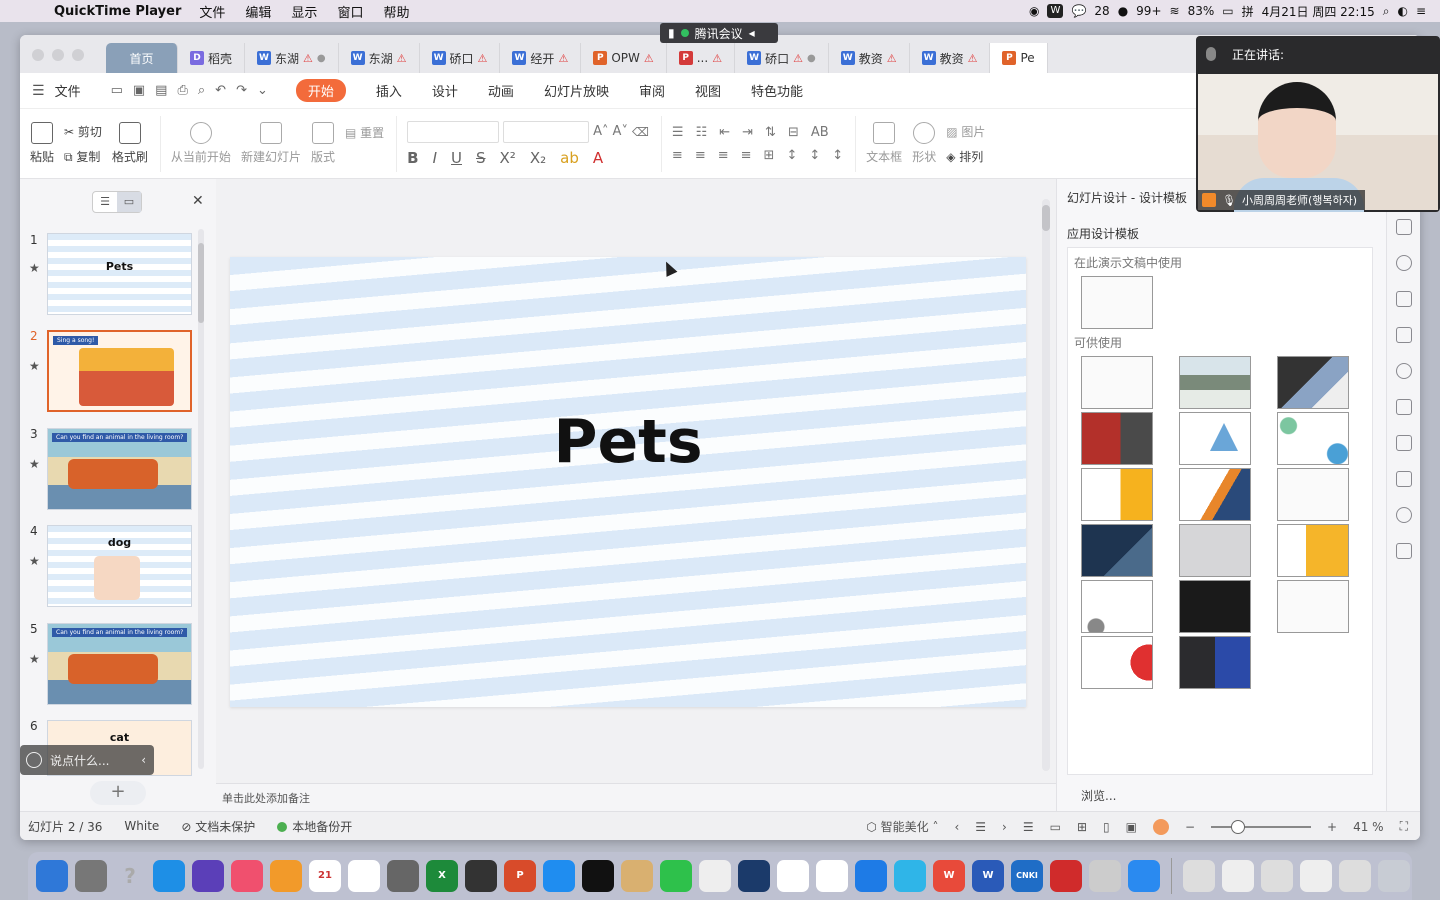 The image size is (1440, 900). What do you see at coordinates (501, 90) in the screenshot?
I see `tab-animation: 动画` at bounding box center [501, 90].